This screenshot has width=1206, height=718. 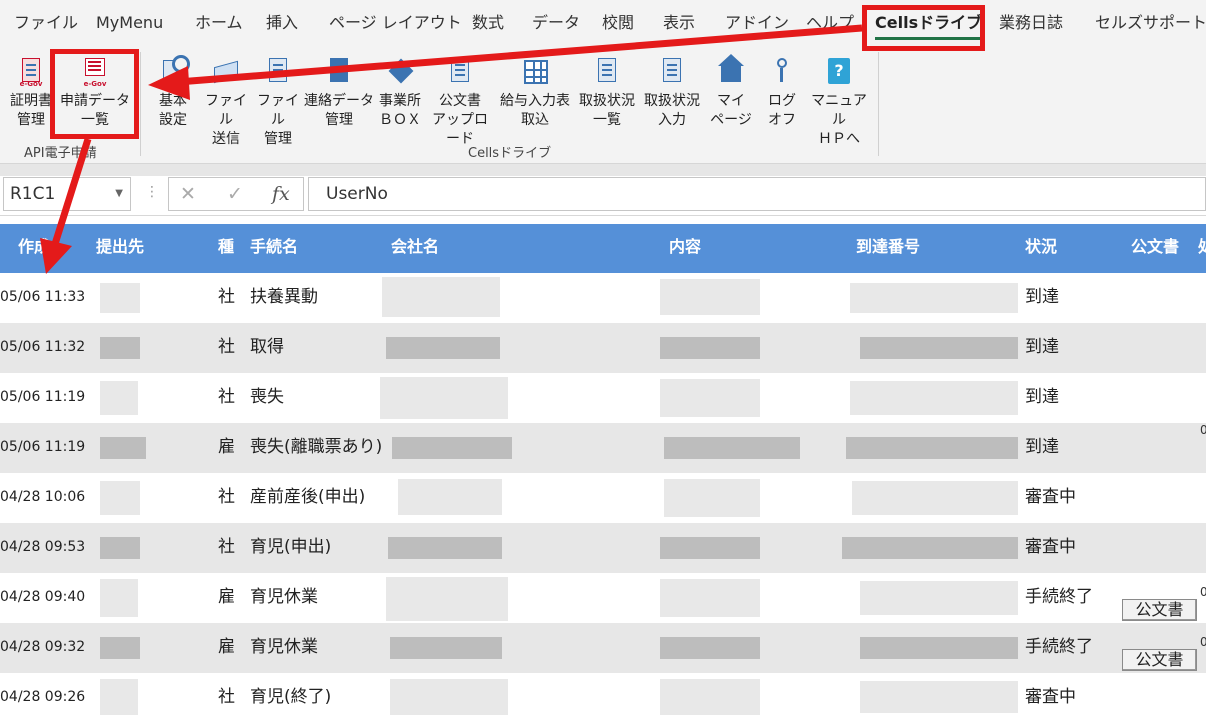 I want to click on table-row: 04/28 10:06 社 産前産後(申出) 審査中, so click(x=603, y=498).